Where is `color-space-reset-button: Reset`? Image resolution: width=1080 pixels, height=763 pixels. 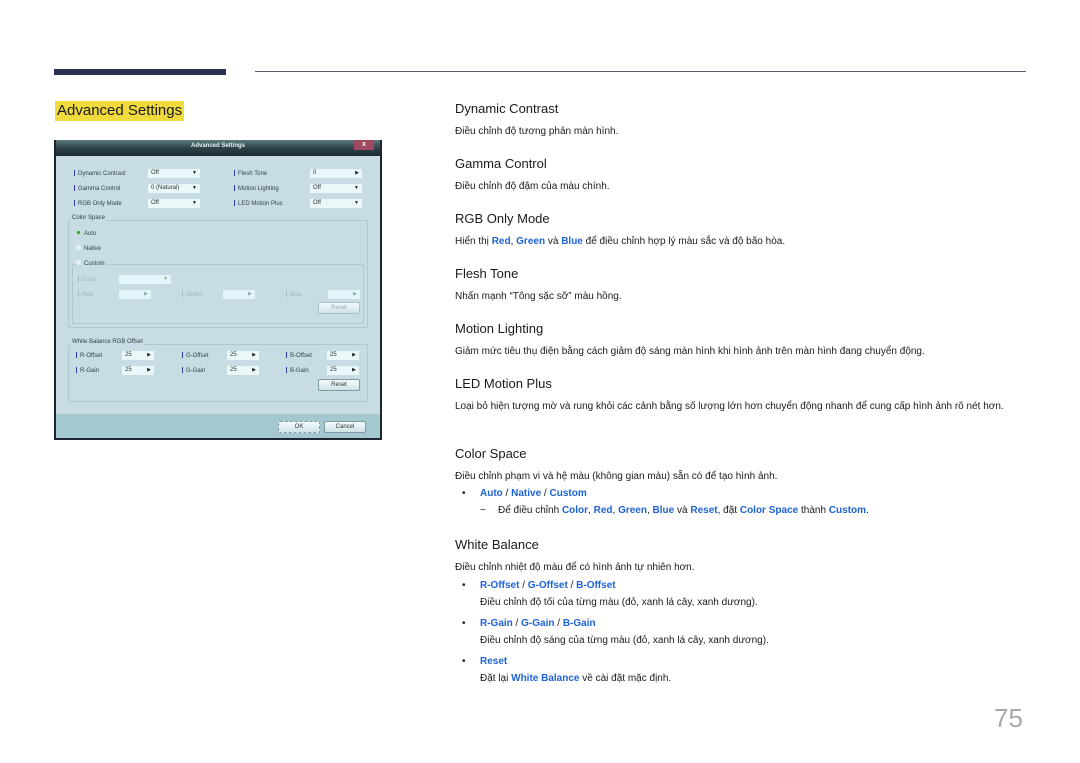
color-space-reset-button: Reset is located at coordinates (339, 308).